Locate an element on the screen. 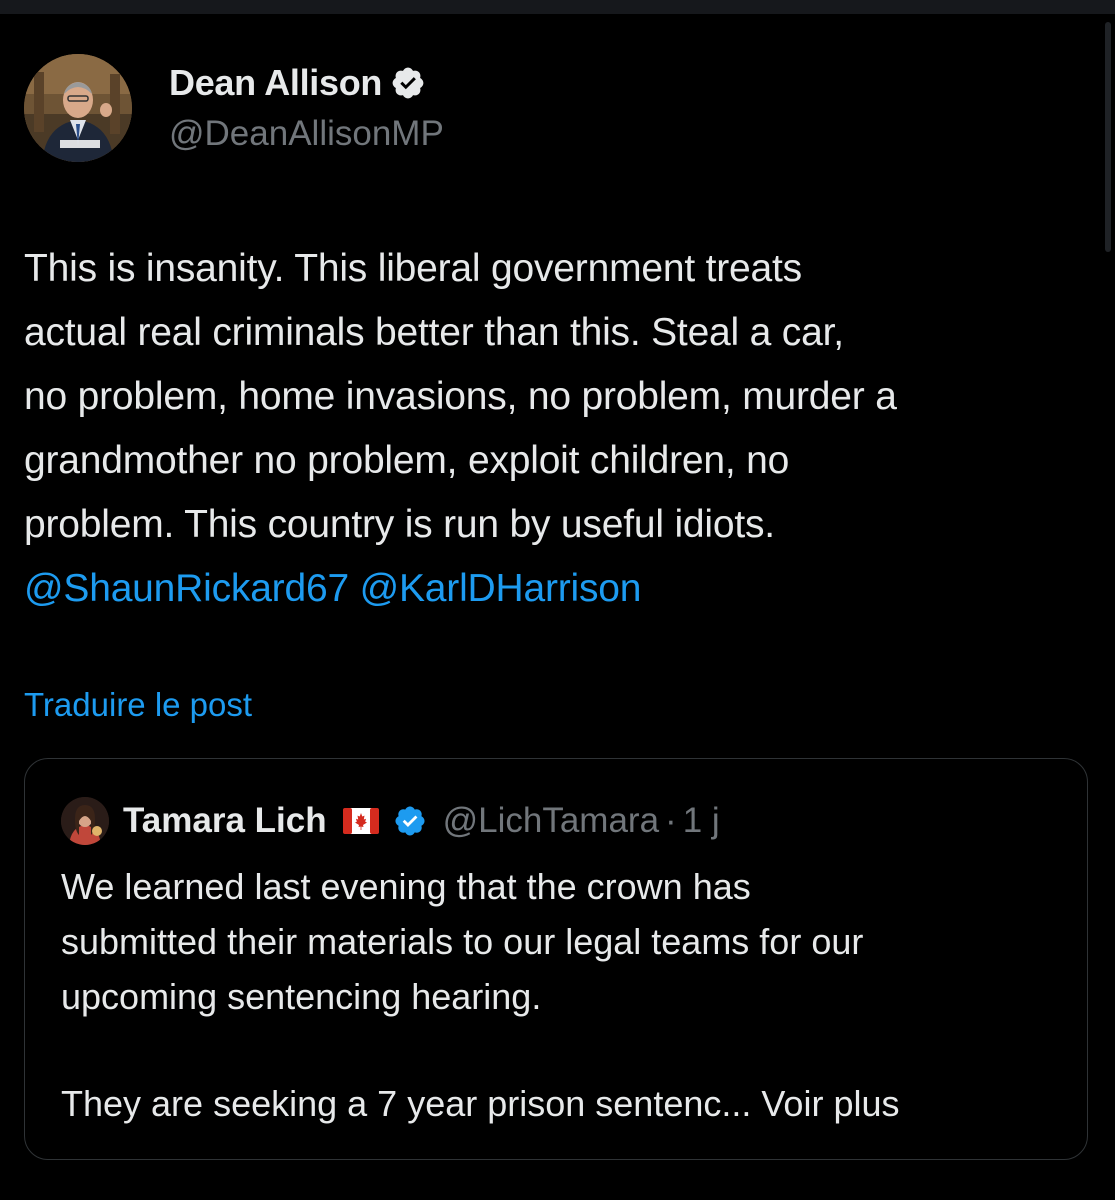  author-avatar is located at coordinates (78, 108).